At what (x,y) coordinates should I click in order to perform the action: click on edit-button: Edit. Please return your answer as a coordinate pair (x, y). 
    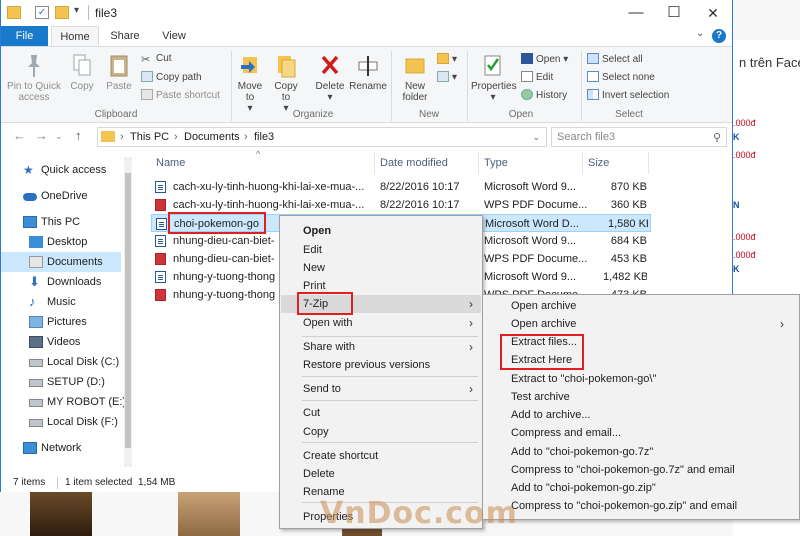
    Looking at the image, I should click on (537, 77).